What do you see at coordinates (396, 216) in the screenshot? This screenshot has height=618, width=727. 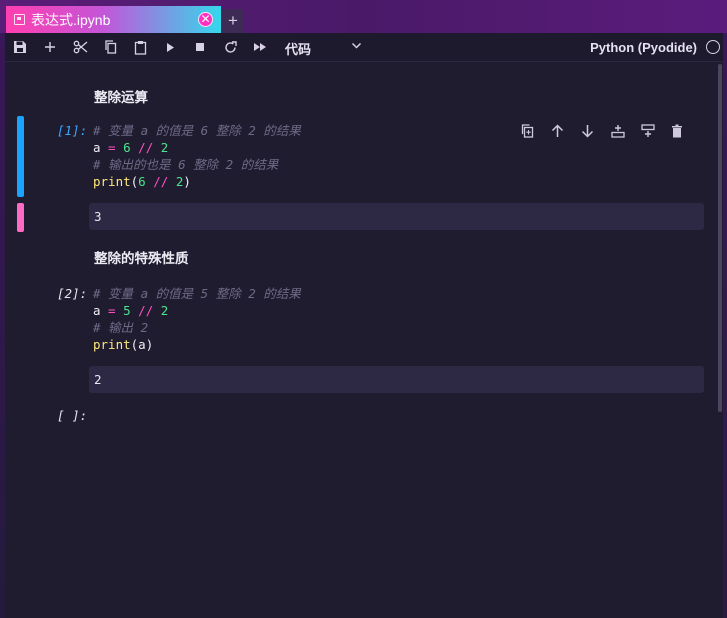 I see `cell-output: 3` at bounding box center [396, 216].